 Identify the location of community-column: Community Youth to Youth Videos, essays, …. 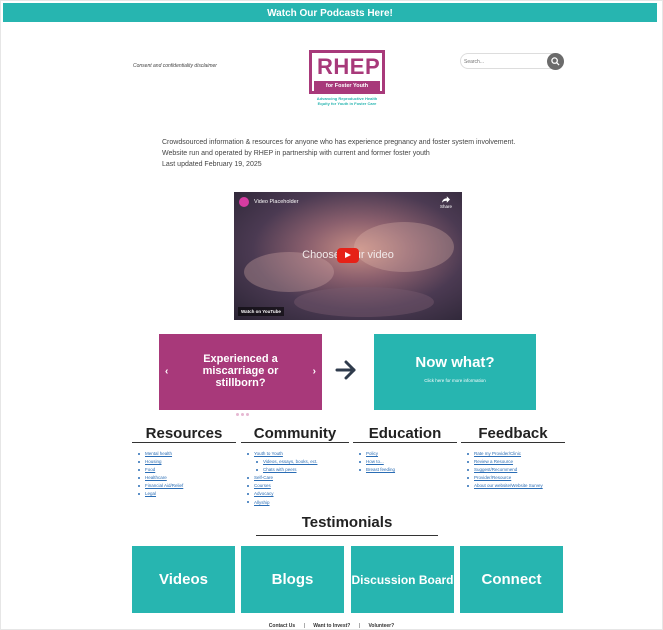
(295, 466).